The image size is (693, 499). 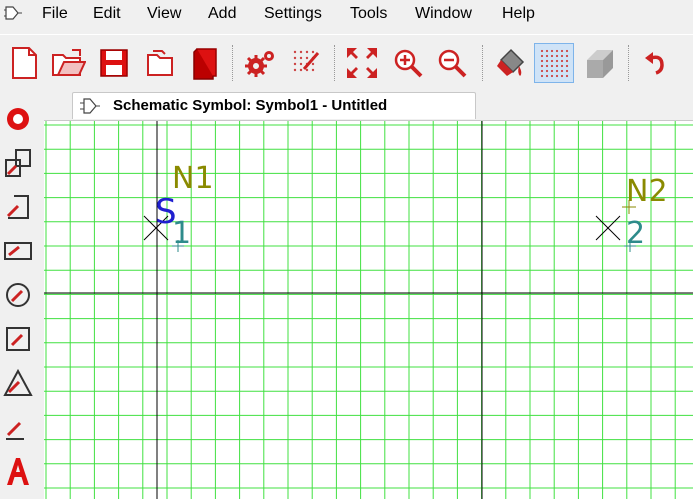 I want to click on open-folder-icon, so click(x=69, y=62).